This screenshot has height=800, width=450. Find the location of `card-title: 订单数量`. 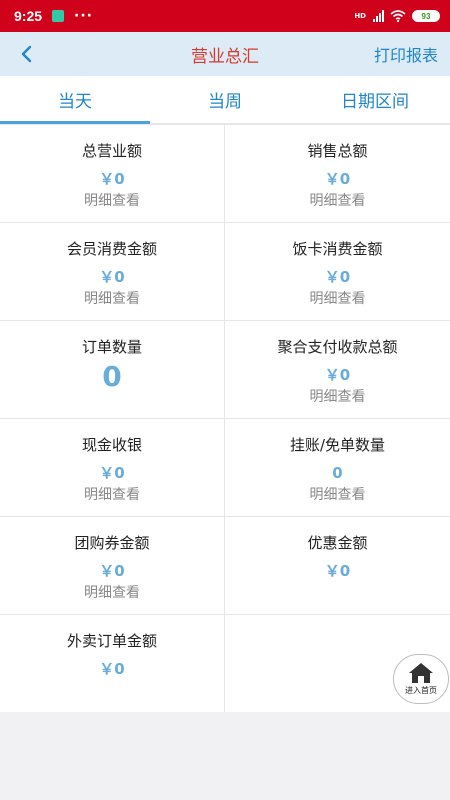

card-title: 订单数量 is located at coordinates (111, 347).